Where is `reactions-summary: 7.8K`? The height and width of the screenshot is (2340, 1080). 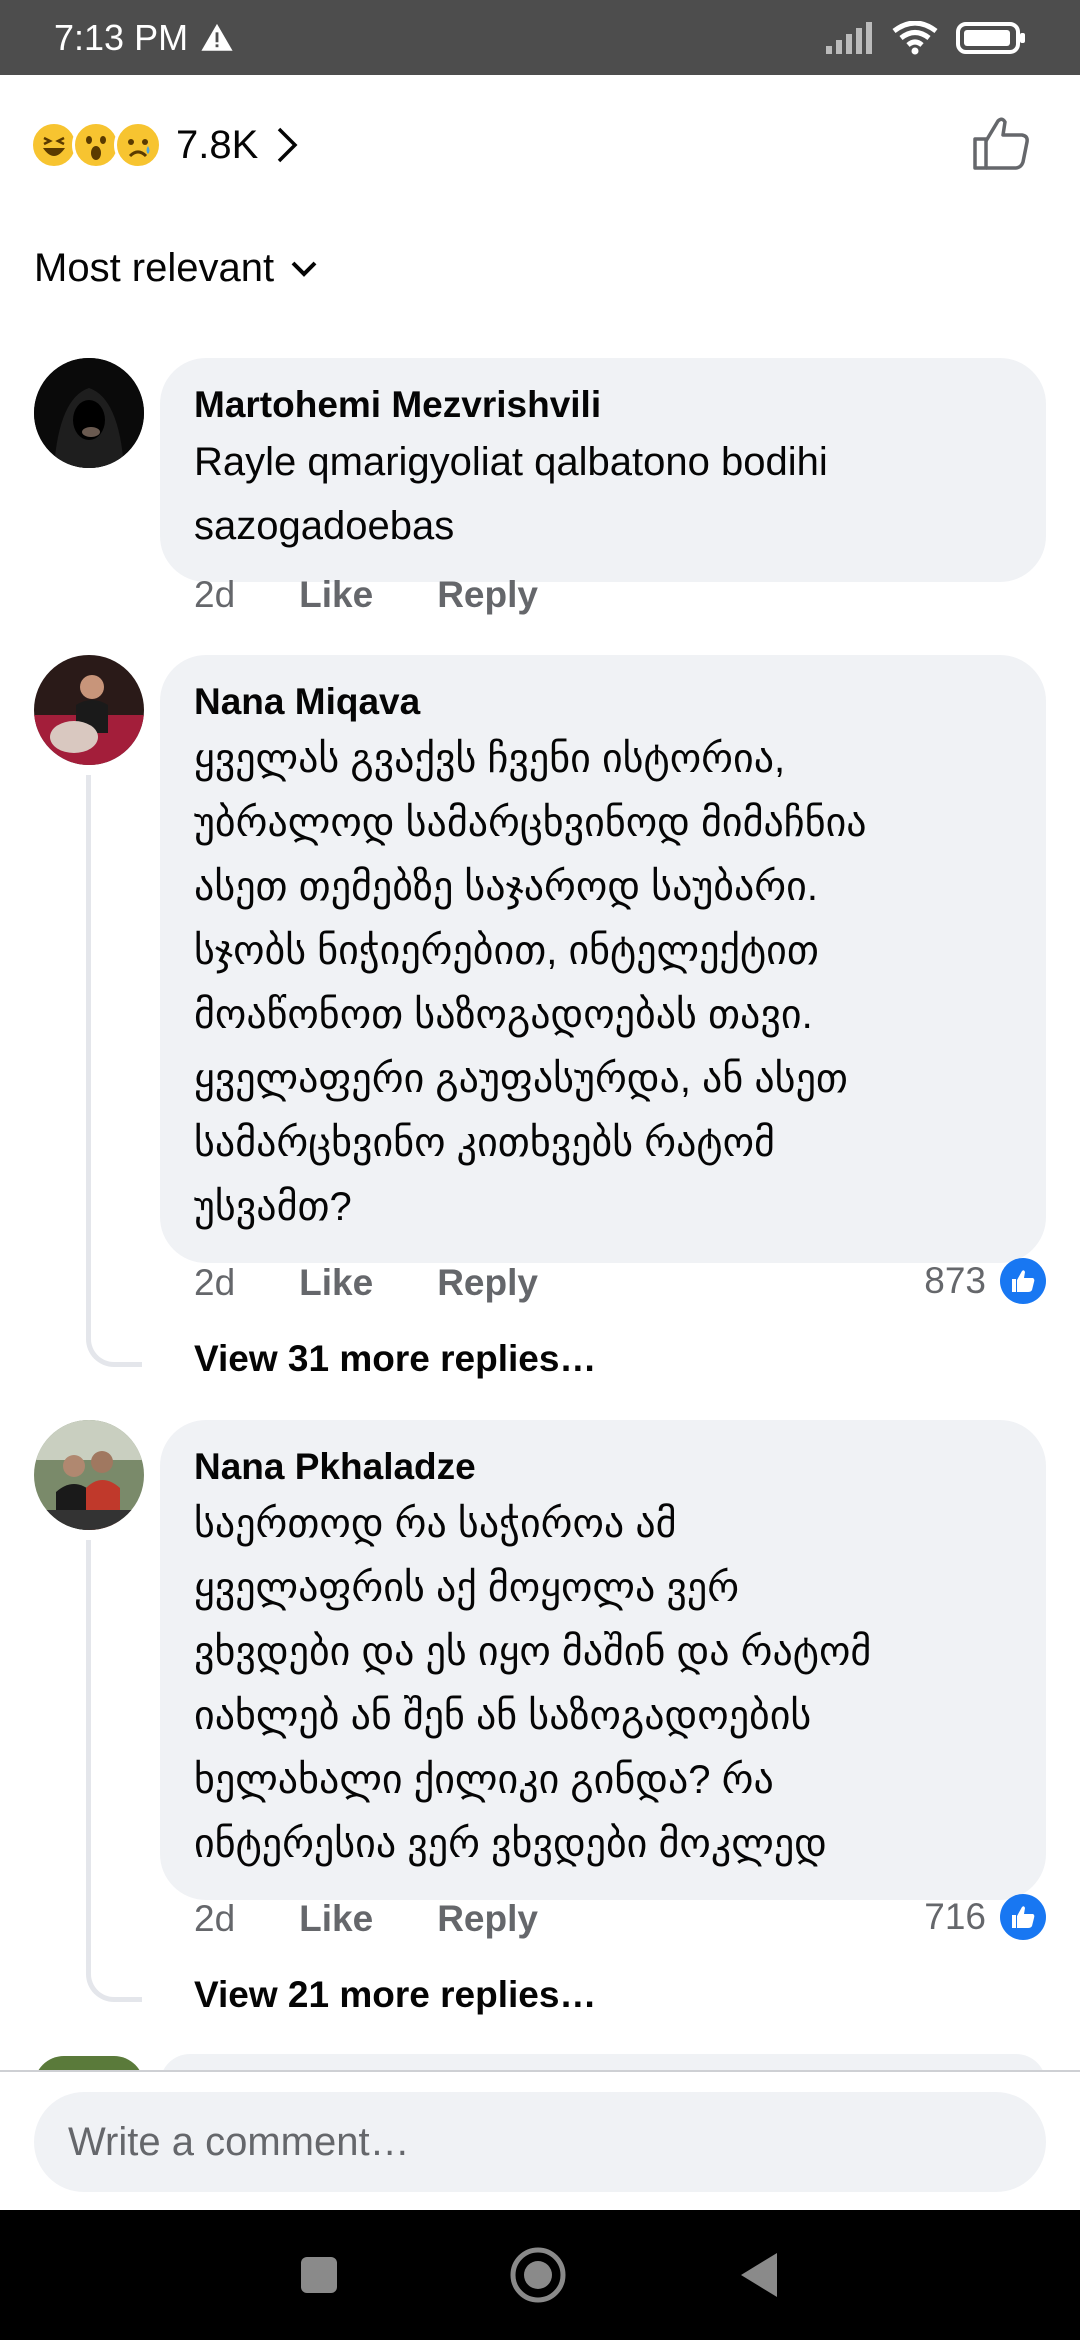 reactions-summary: 7.8K is located at coordinates (540, 145).